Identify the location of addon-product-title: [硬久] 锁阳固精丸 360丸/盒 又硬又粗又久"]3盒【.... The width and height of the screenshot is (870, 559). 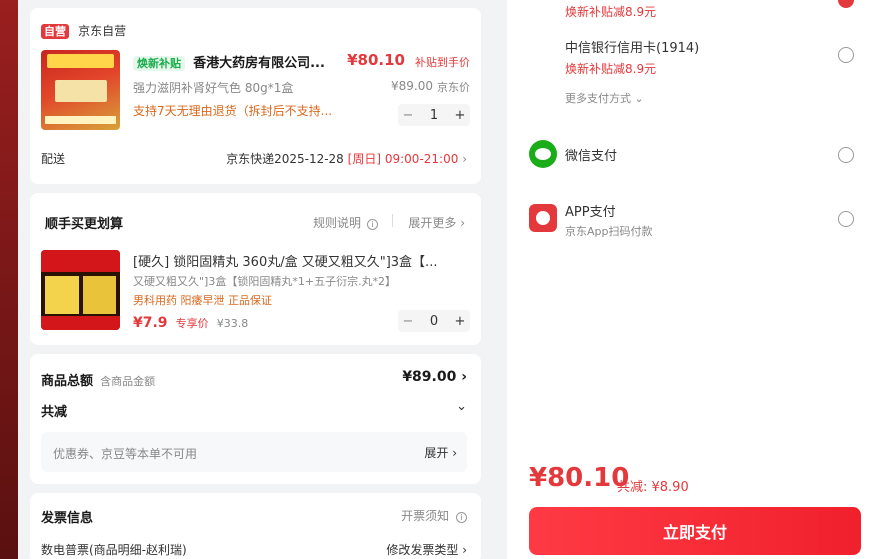
(300, 260).